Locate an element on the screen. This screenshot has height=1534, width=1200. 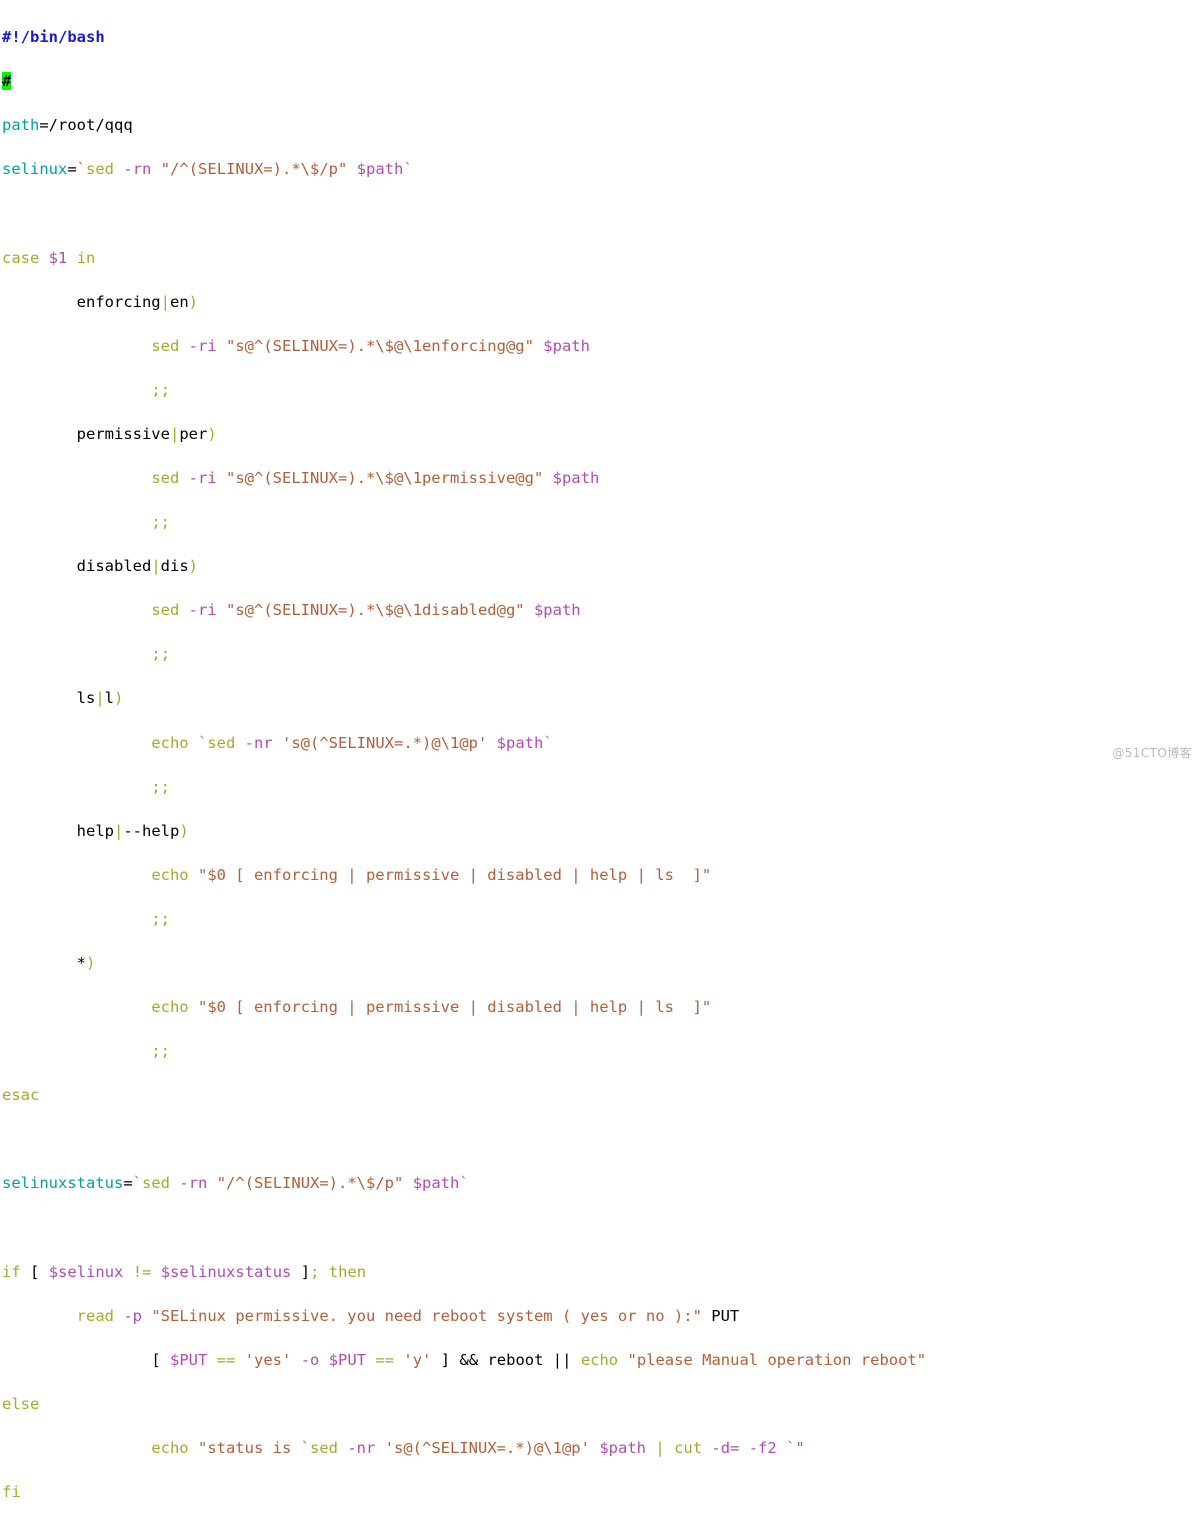
operator-or: || is located at coordinates (562, 1359).